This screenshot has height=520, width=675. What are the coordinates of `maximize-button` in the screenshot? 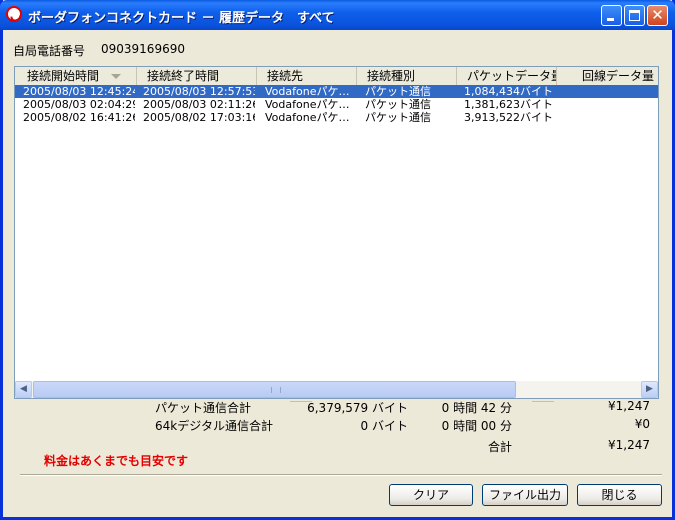 It's located at (634, 15).